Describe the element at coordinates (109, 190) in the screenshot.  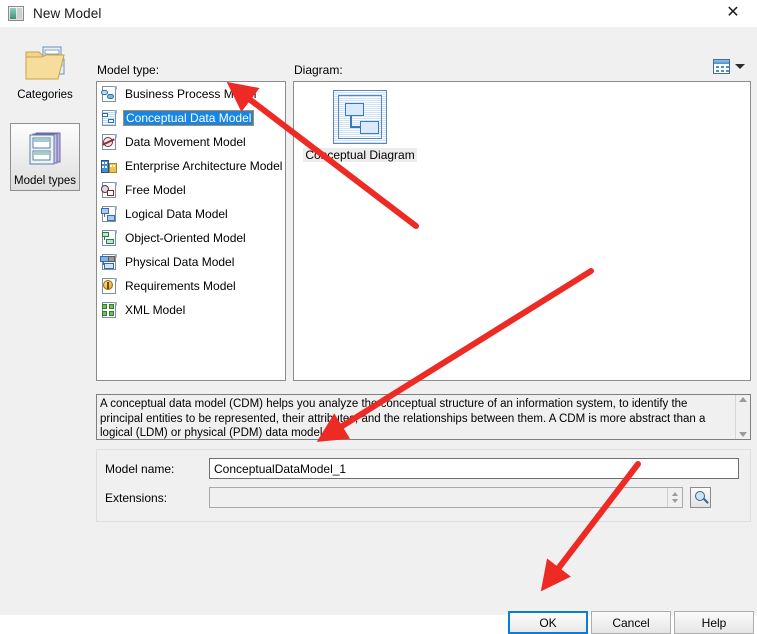
I see `free-model-icon` at that location.